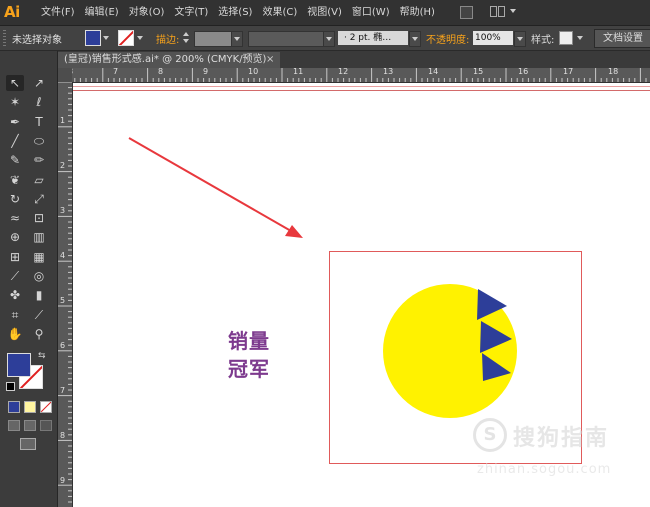 This screenshot has height=507, width=650. I want to click on opacity-input: 100%, so click(493, 38).